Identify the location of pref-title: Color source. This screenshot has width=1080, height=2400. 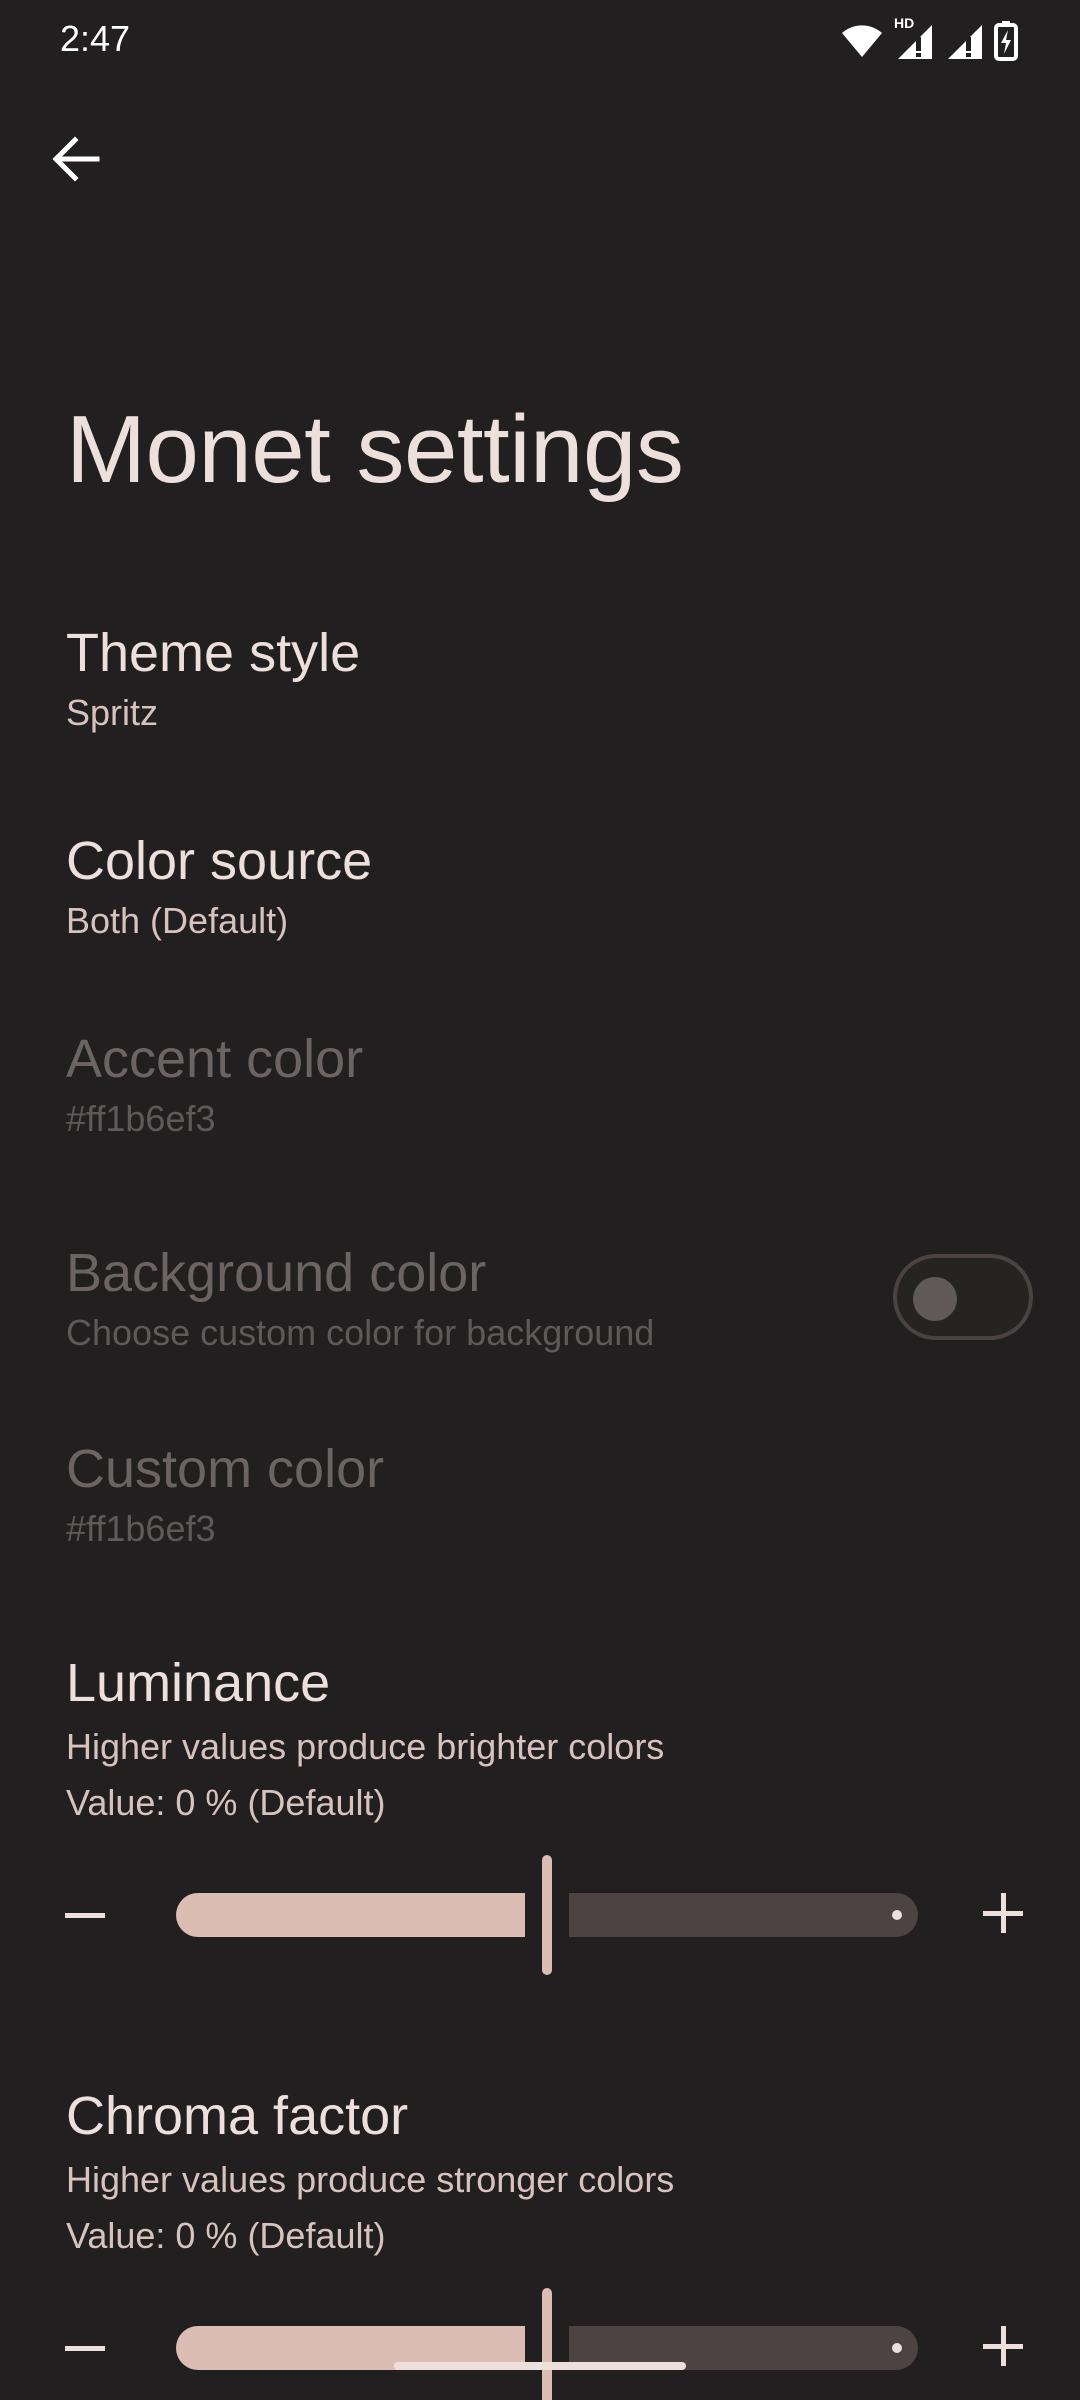
(219, 861).